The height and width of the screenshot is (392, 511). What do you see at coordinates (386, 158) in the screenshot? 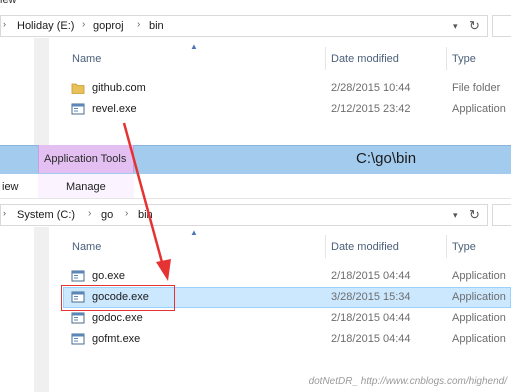
I see `window-title: C:\go\bin` at bounding box center [386, 158].